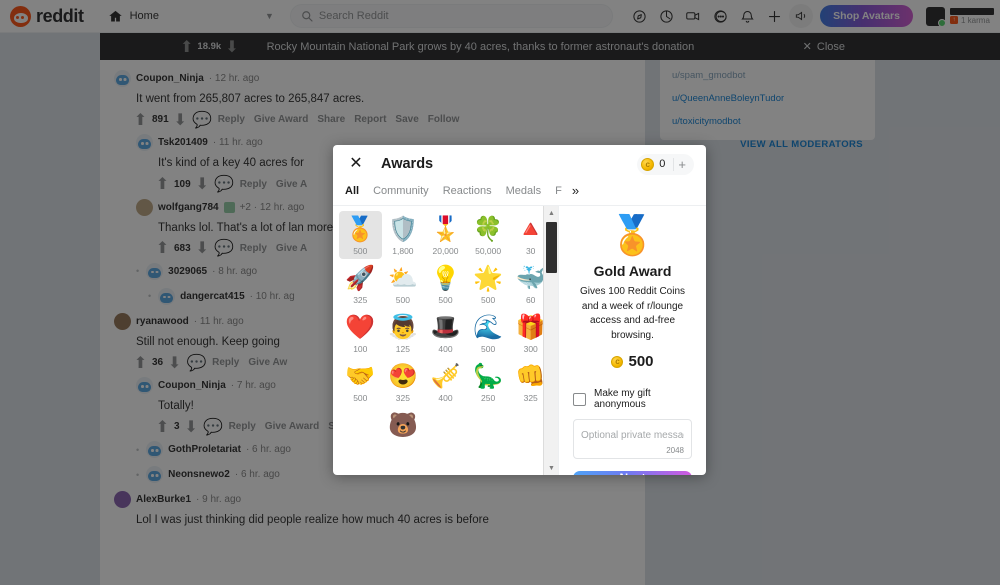  What do you see at coordinates (360, 327) in the screenshot?
I see `award-art-icon: ❤️` at bounding box center [360, 327].